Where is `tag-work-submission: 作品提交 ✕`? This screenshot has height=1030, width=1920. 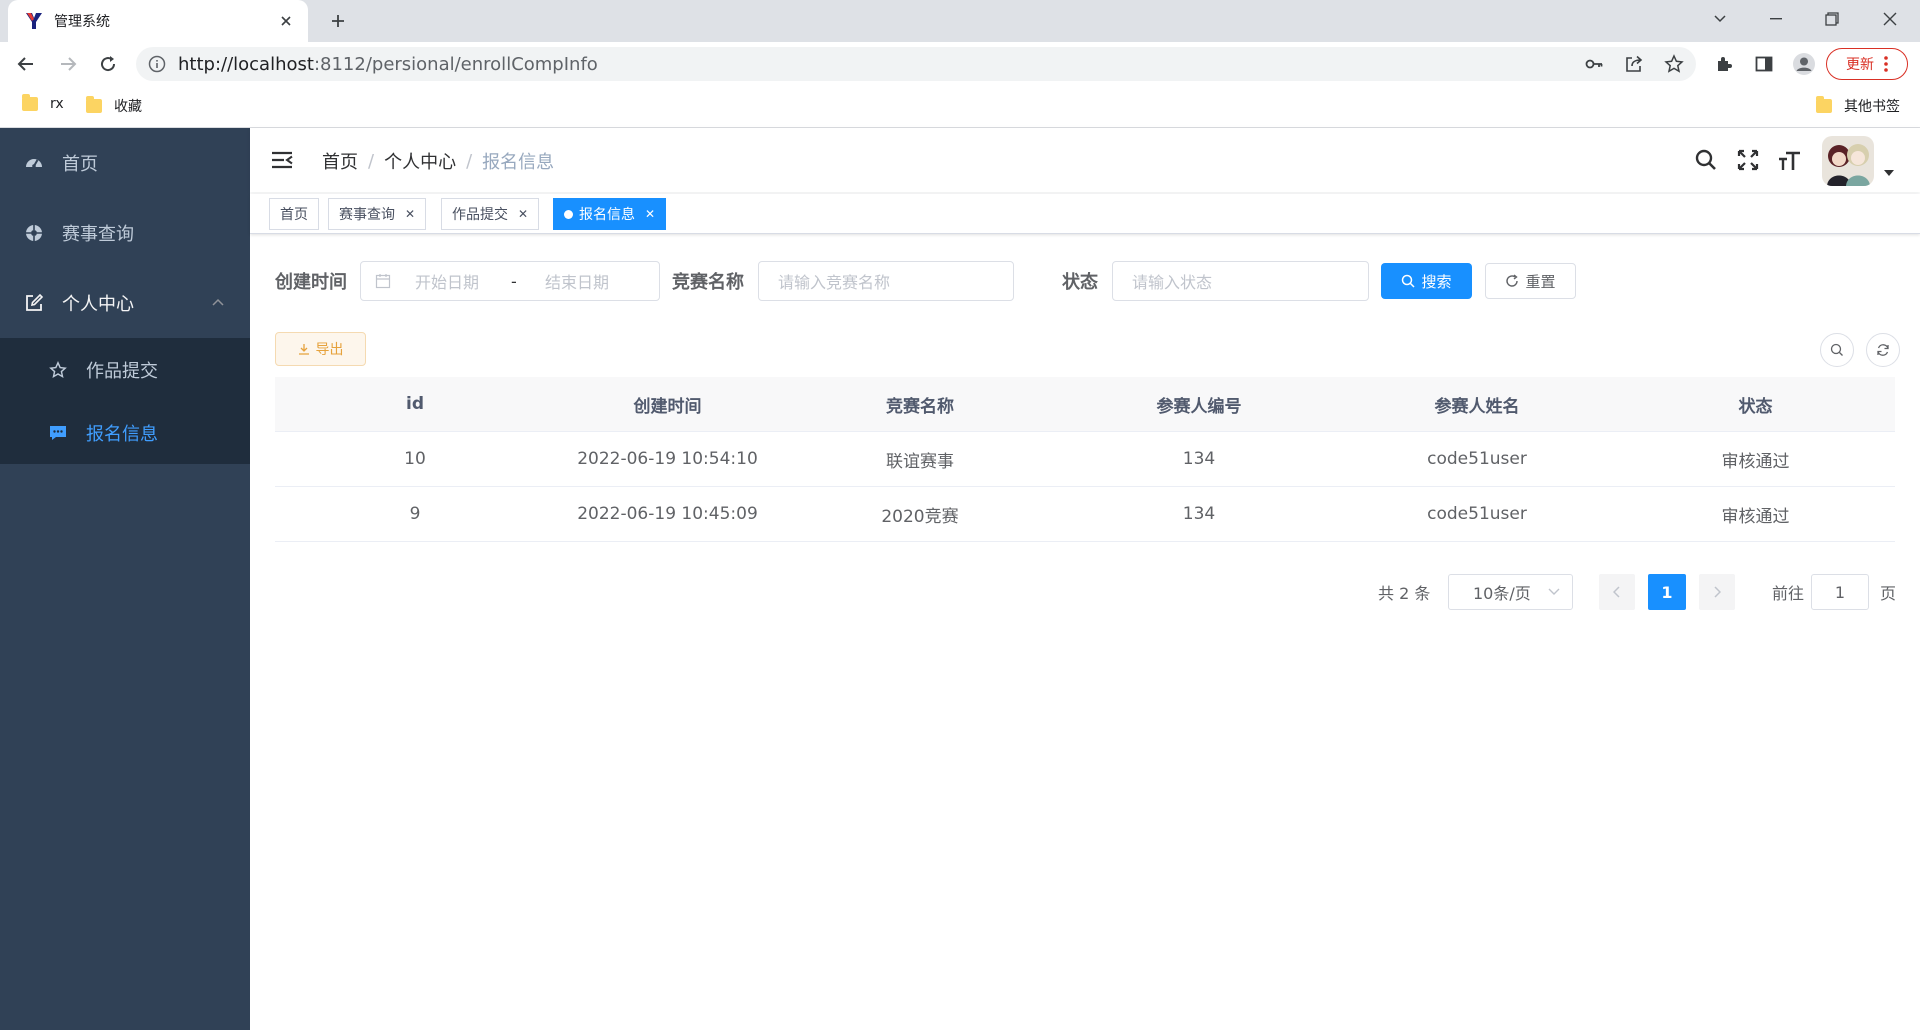
tag-work-submission: 作品提交 ✕ is located at coordinates (490, 214).